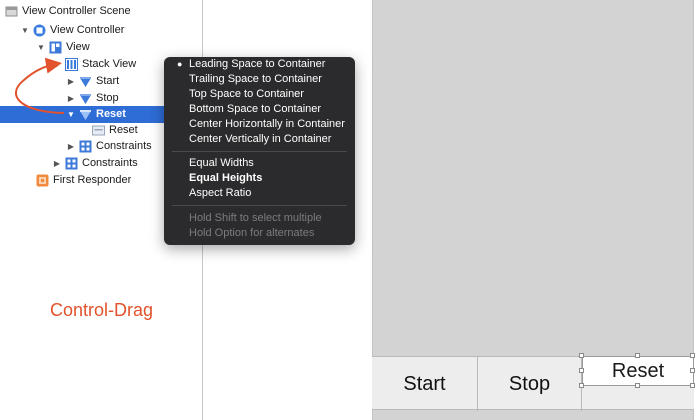  Describe the element at coordinates (92, 180) in the screenshot. I see `outline-label: First Responder` at that location.